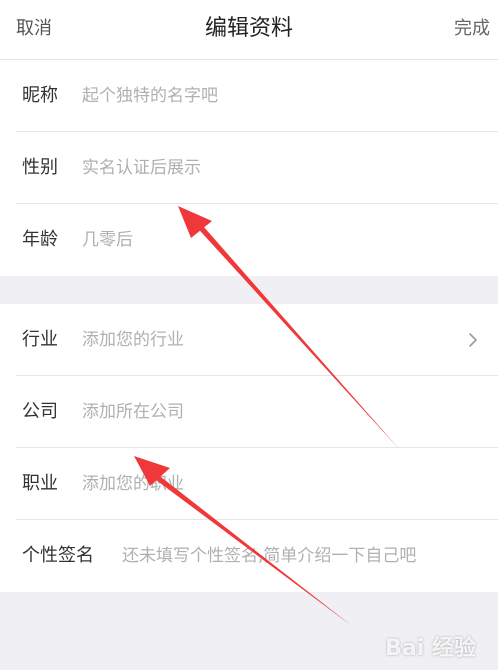 This screenshot has width=498, height=670. I want to click on signature-label: 个性签名, so click(58, 555).